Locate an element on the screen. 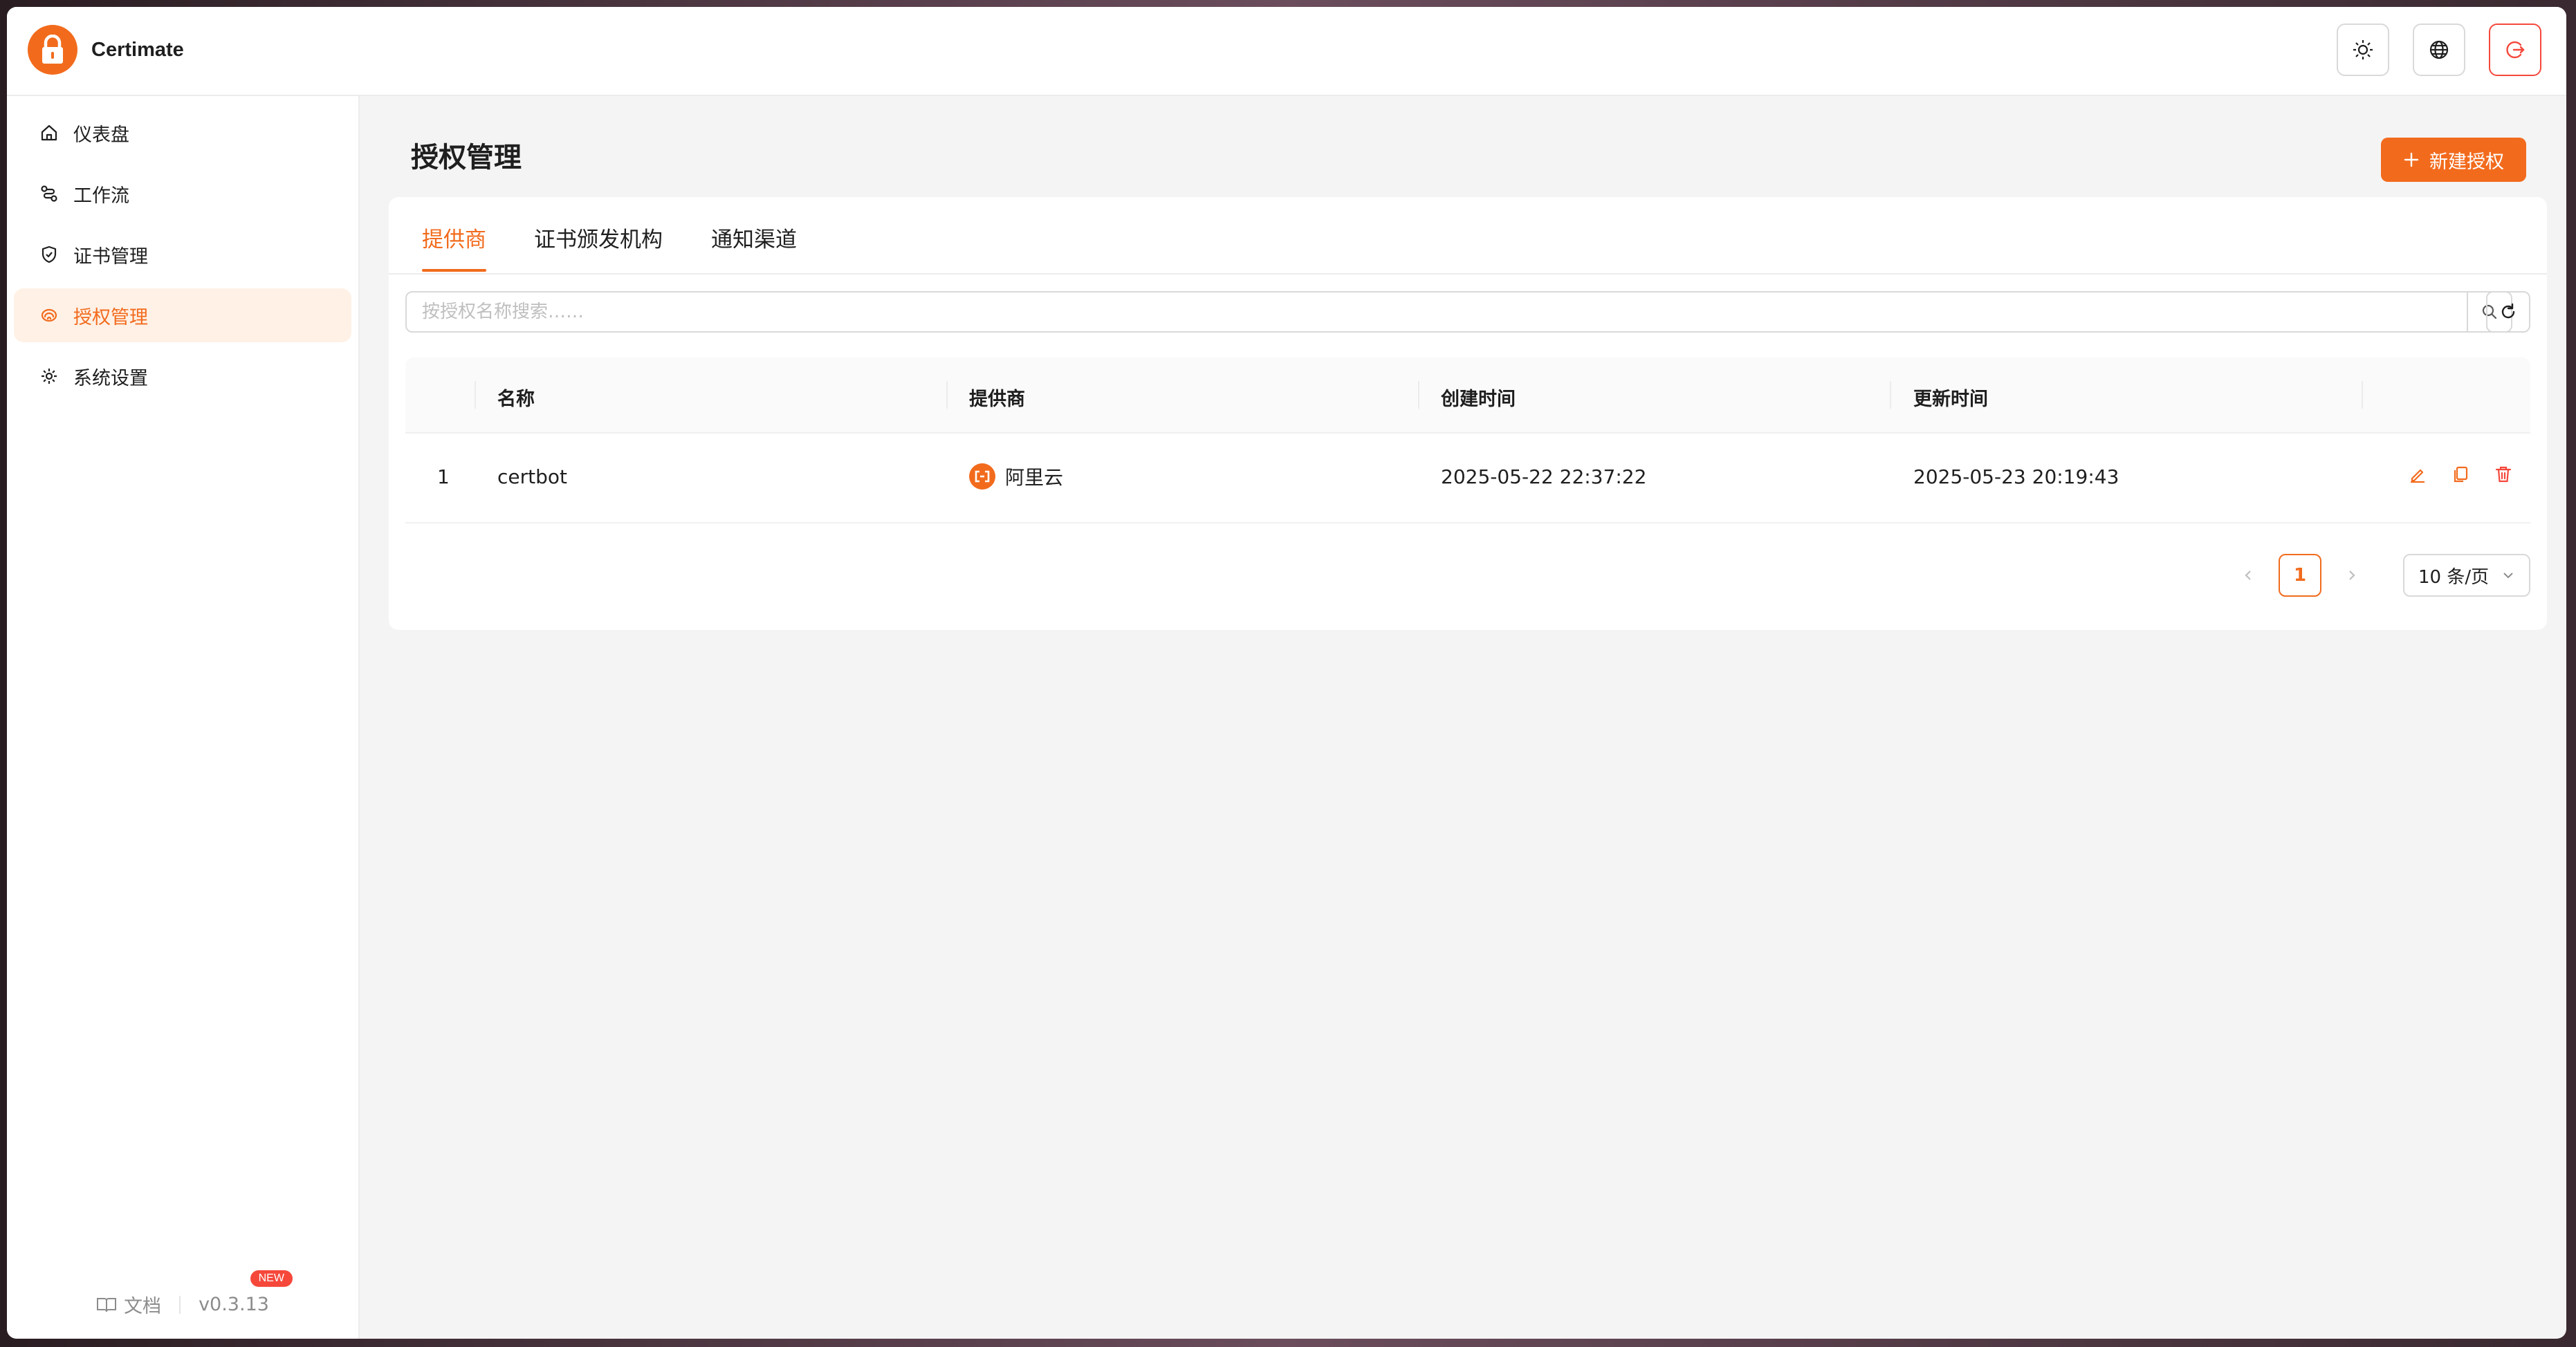 The height and width of the screenshot is (1347, 2576). sidebar-nav: 仪表盘 工作流 证书管理 授权管理 系统设置 is located at coordinates (182, 250).